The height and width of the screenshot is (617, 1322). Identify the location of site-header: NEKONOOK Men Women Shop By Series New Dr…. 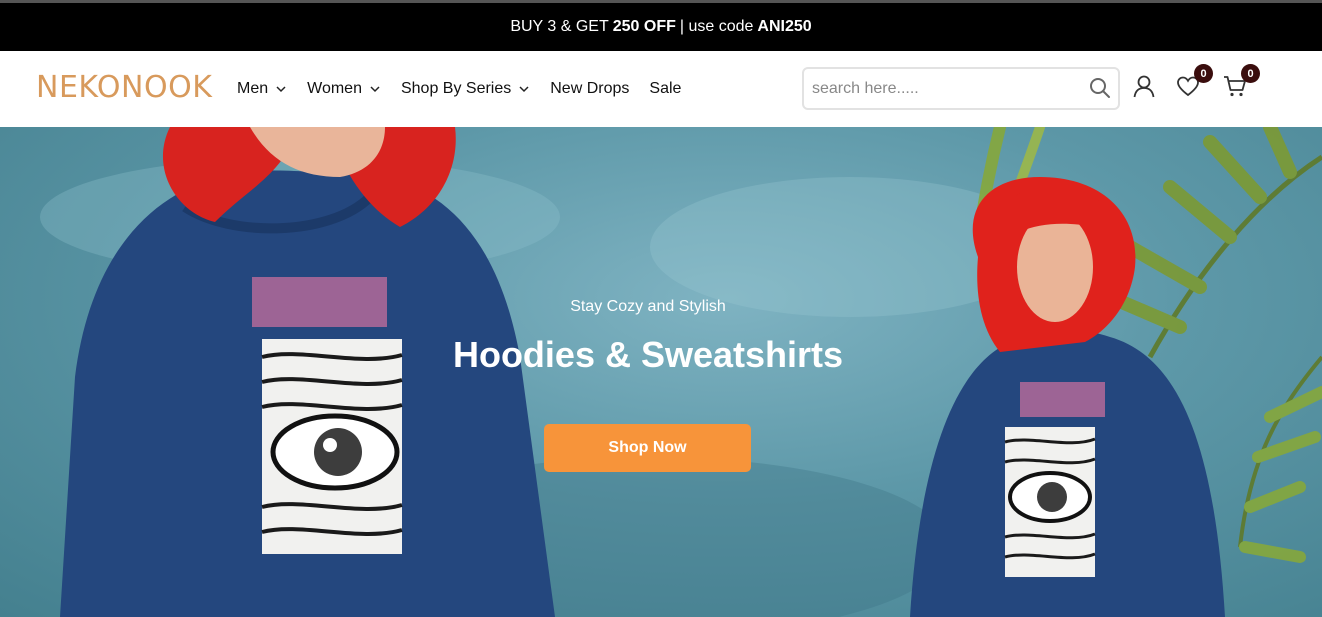
(661, 89).